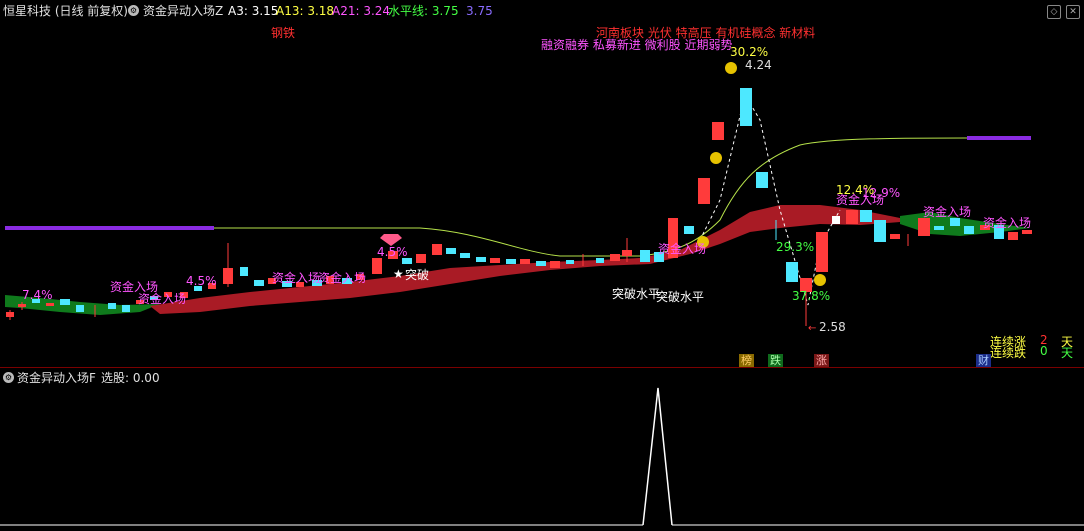 The height and width of the screenshot is (531, 1084). I want to click on marker-badge: 涨, so click(821, 361).